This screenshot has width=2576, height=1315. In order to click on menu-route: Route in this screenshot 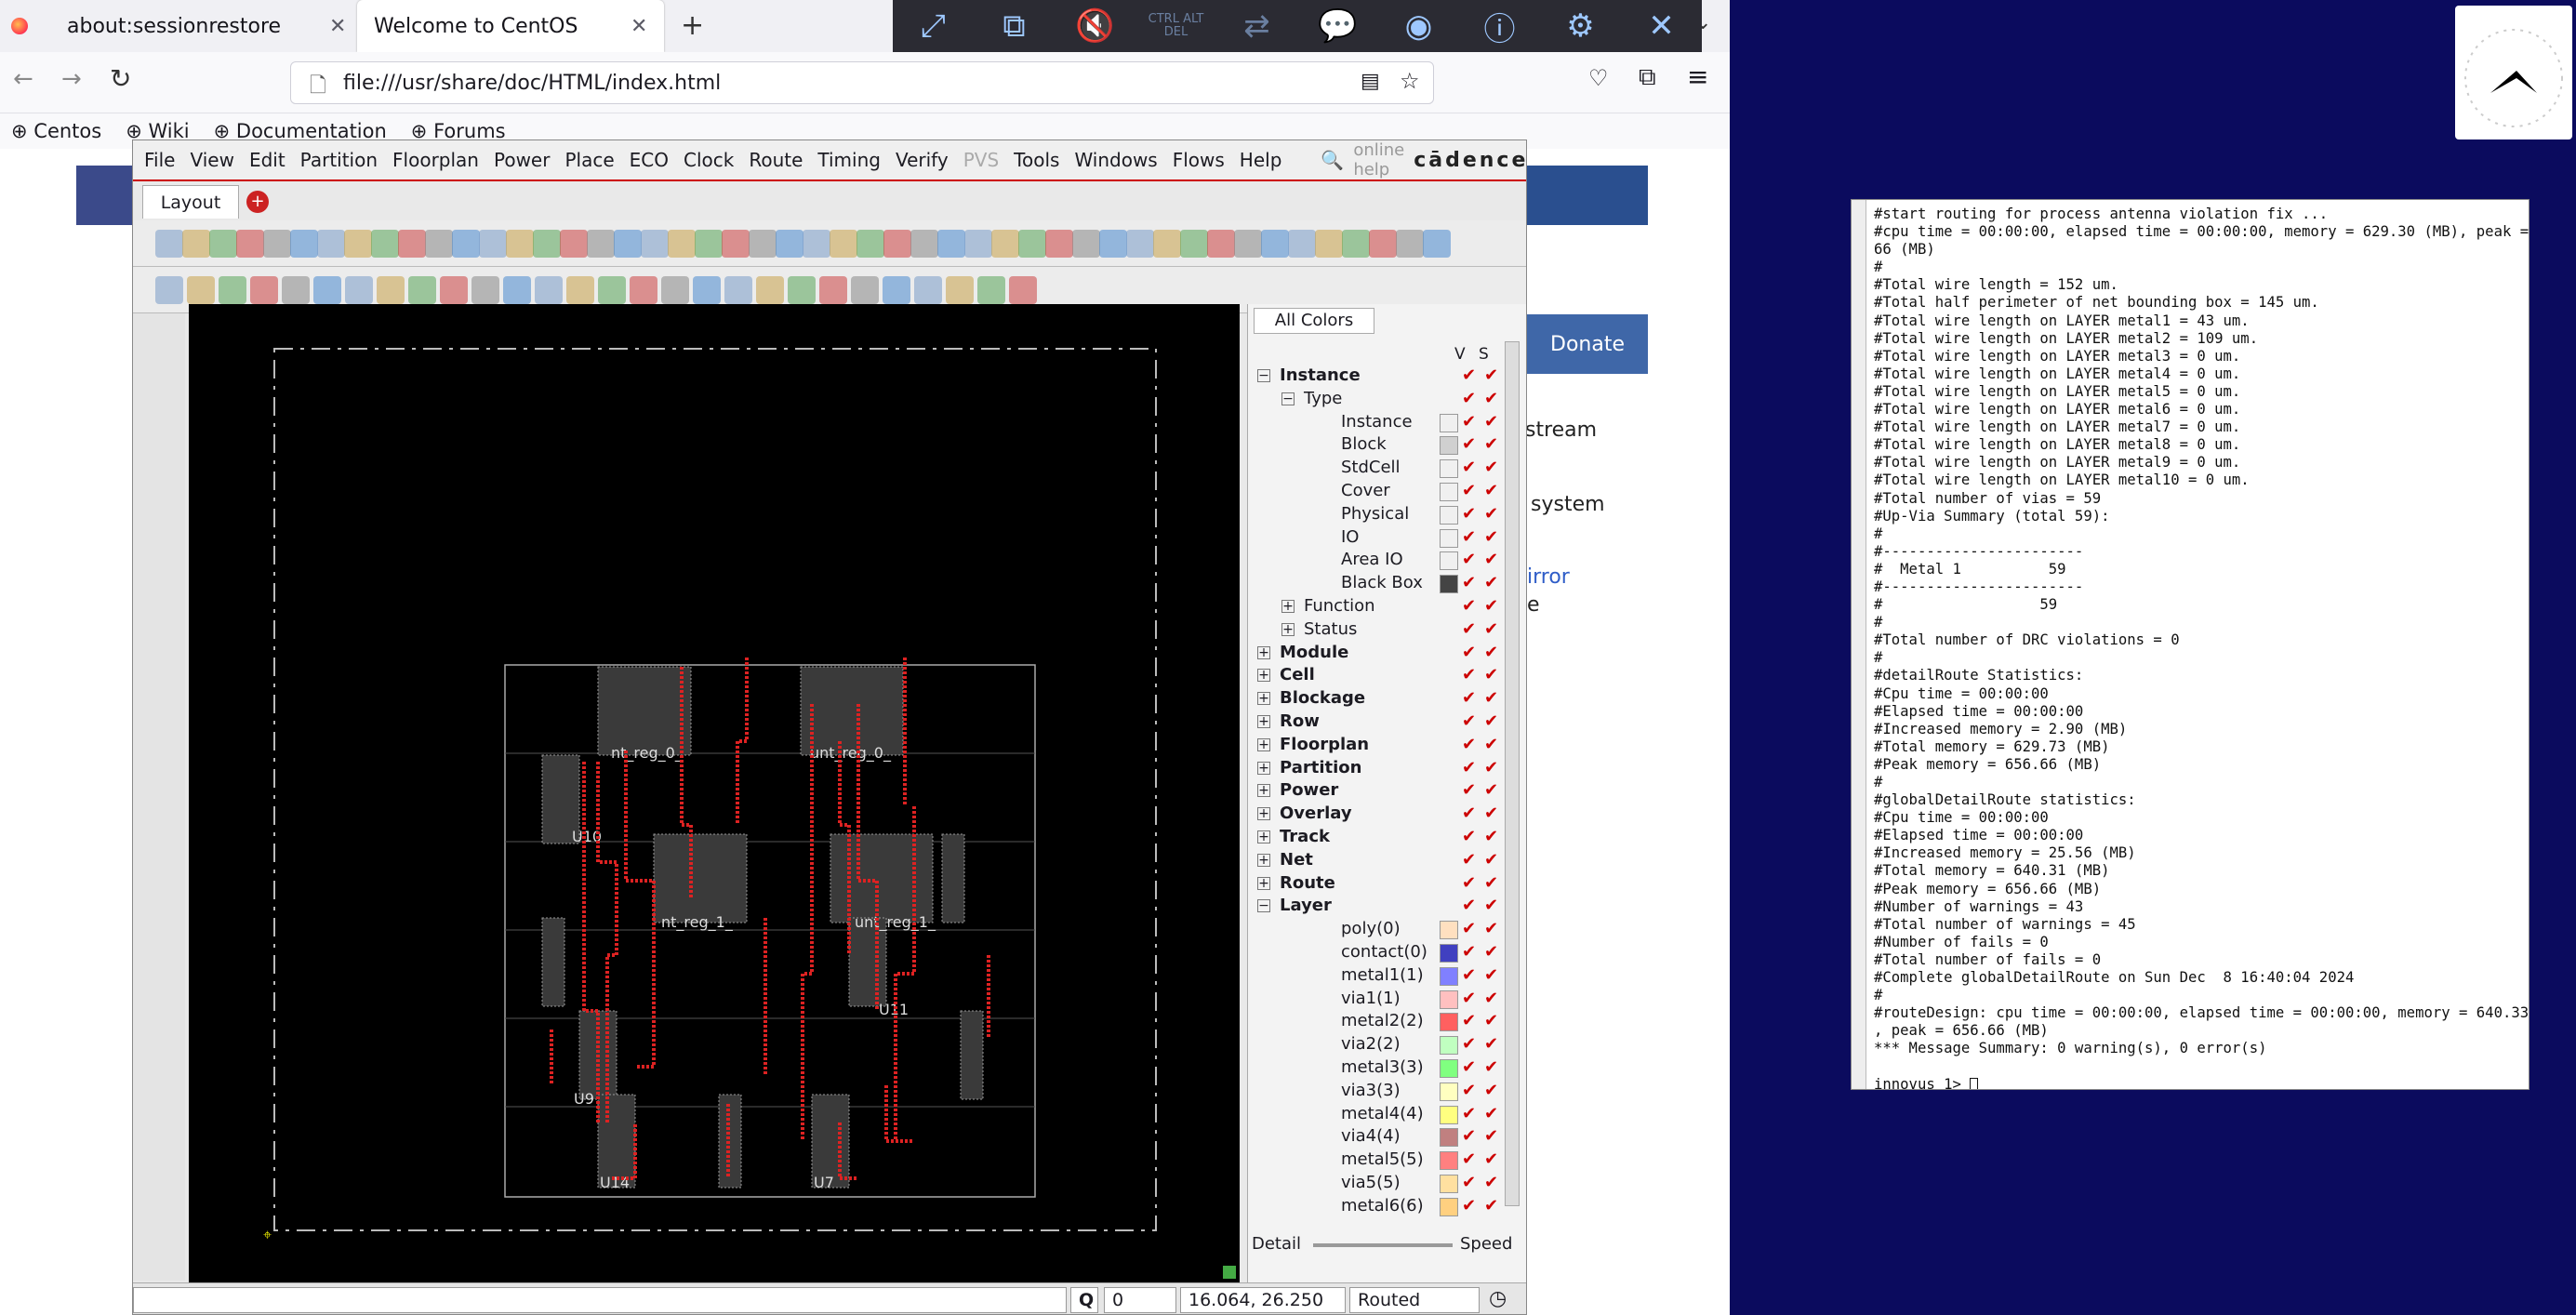, I will do `click(776, 160)`.